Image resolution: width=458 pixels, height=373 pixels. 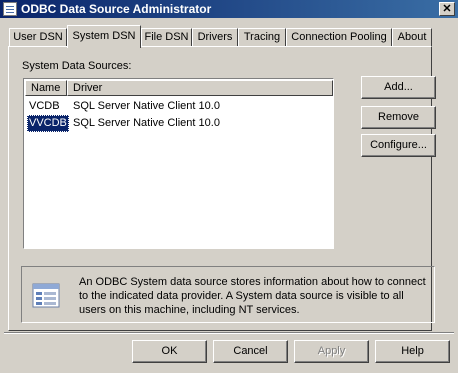 I want to click on apply-button: Apply, so click(x=331, y=351).